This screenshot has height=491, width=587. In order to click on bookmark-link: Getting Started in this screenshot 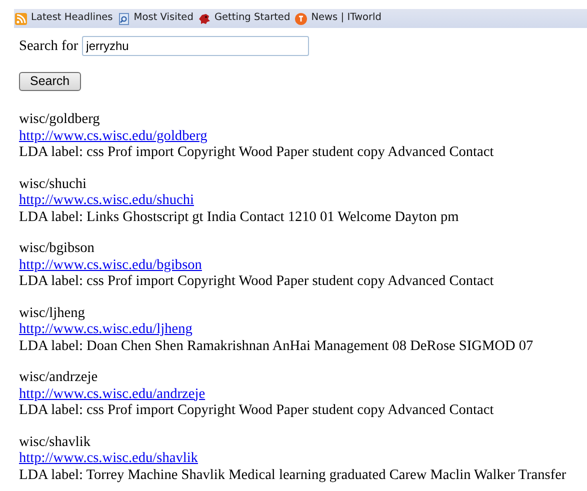, I will do `click(252, 18)`.